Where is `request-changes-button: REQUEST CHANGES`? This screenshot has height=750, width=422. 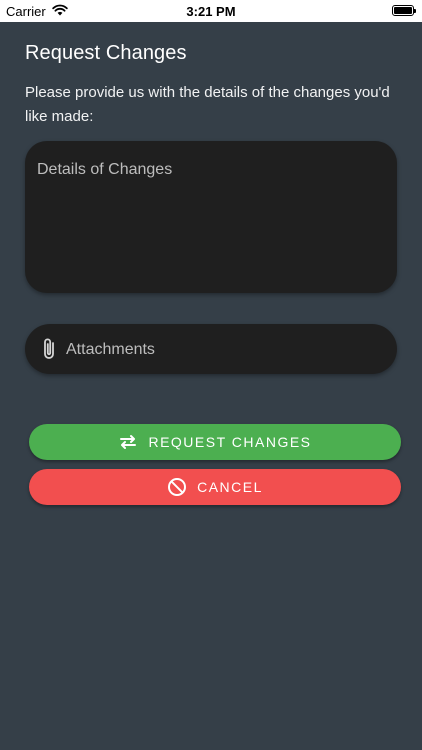 request-changes-button: REQUEST CHANGES is located at coordinates (215, 442).